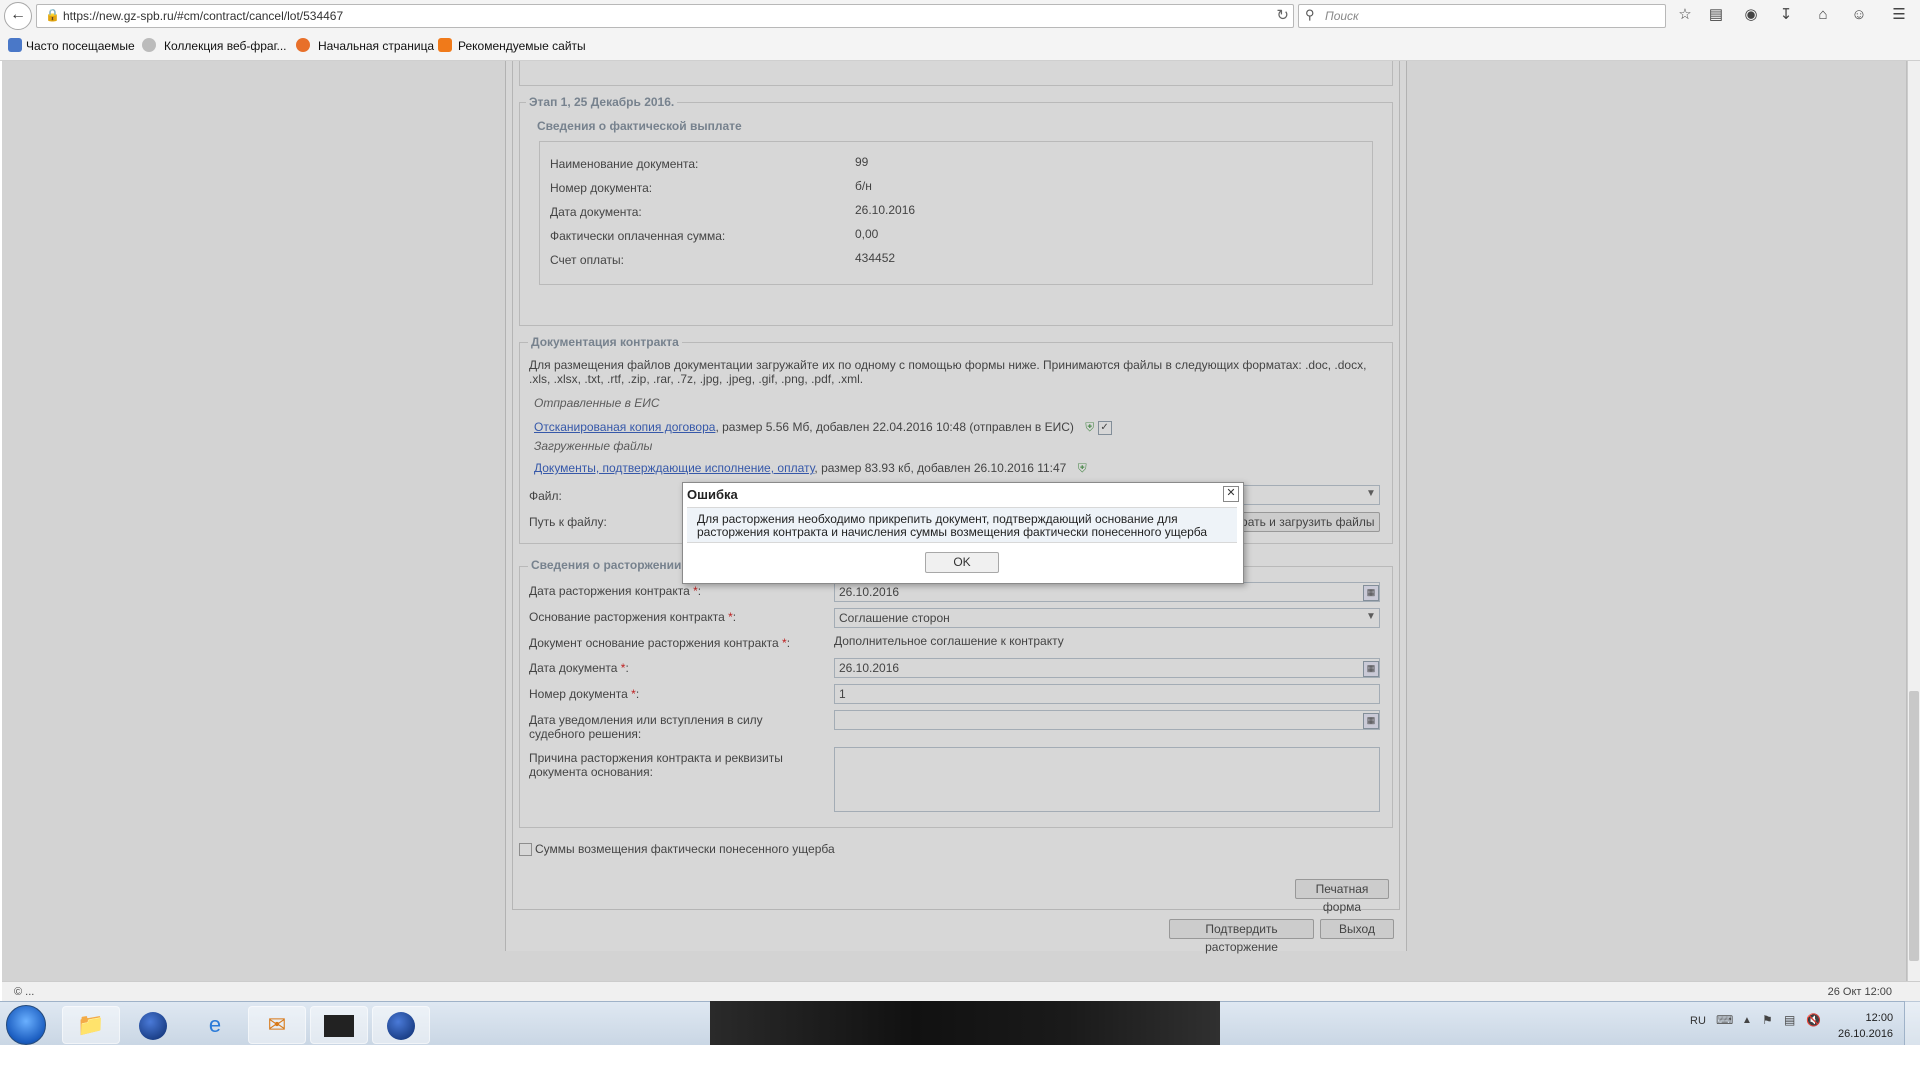 The width and height of the screenshot is (1920, 1080). I want to click on flag-icon: ⚑, so click(1767, 1020).